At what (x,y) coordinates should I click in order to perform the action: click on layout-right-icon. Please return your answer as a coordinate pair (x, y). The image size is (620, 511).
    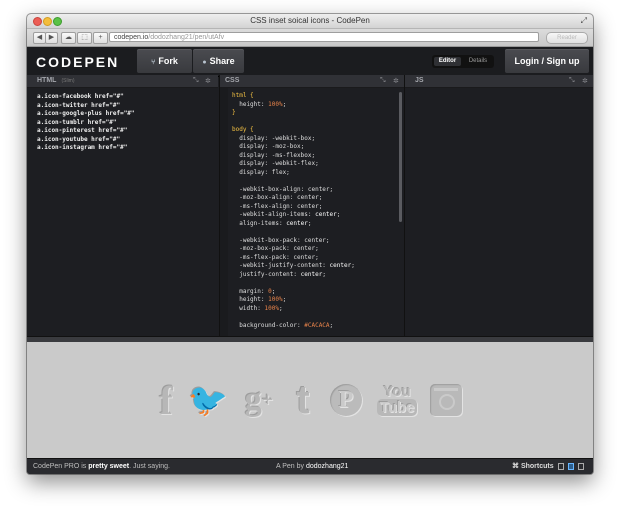
    Looking at the image, I should click on (581, 466).